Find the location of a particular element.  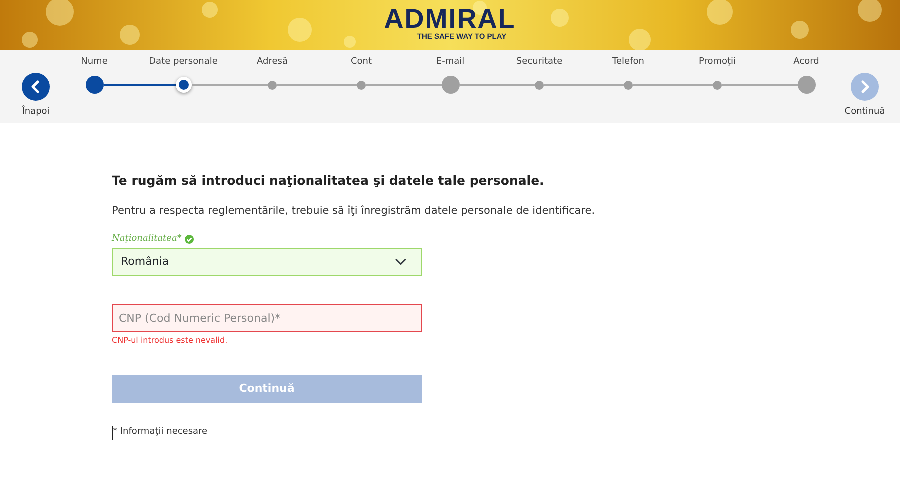

step-label: Promoţii is located at coordinates (717, 62).